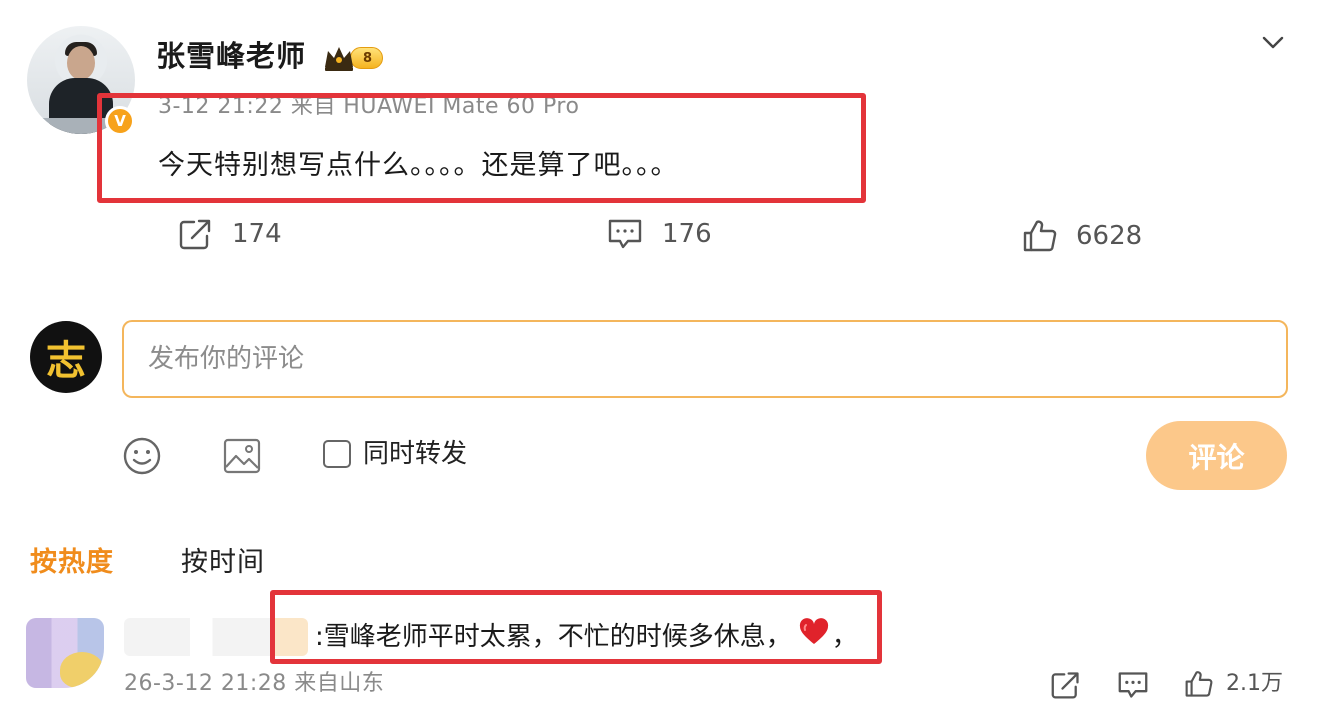 Image resolution: width=1330 pixels, height=720 pixels. Describe the element at coordinates (659, 234) in the screenshot. I see `comment-button: 176` at that location.